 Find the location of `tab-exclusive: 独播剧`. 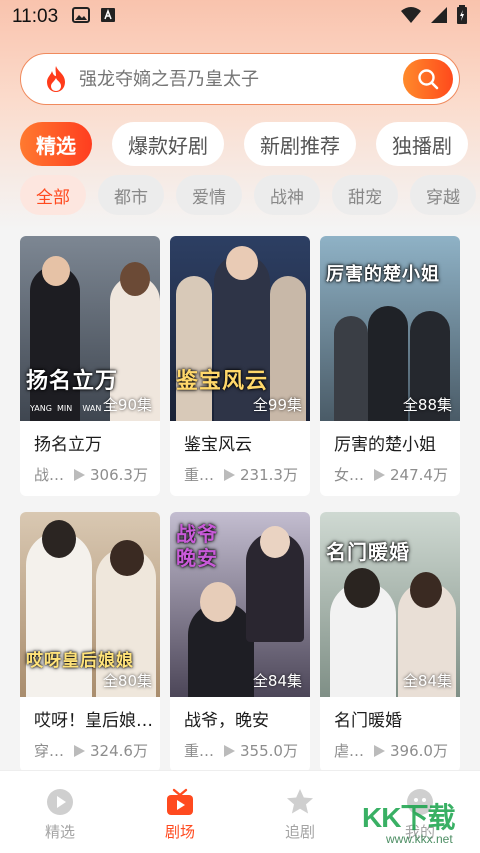

tab-exclusive: 独播剧 is located at coordinates (422, 144).